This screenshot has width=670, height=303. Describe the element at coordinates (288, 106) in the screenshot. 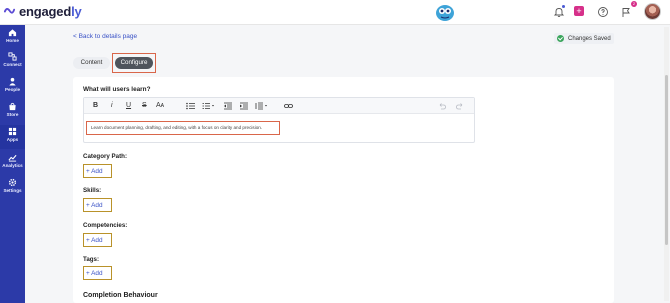

I see `link-icon` at that location.